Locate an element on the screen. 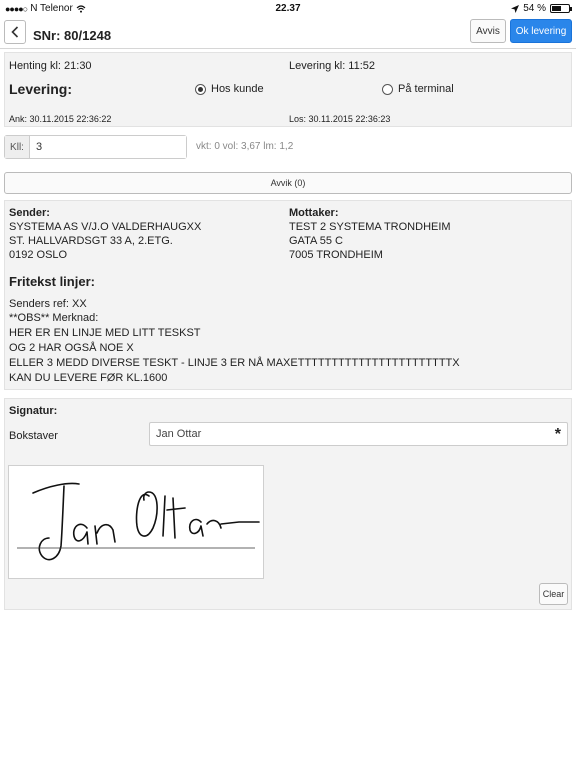 This screenshot has height=768, width=576. kll-input-group: Kll: is located at coordinates (95, 147).